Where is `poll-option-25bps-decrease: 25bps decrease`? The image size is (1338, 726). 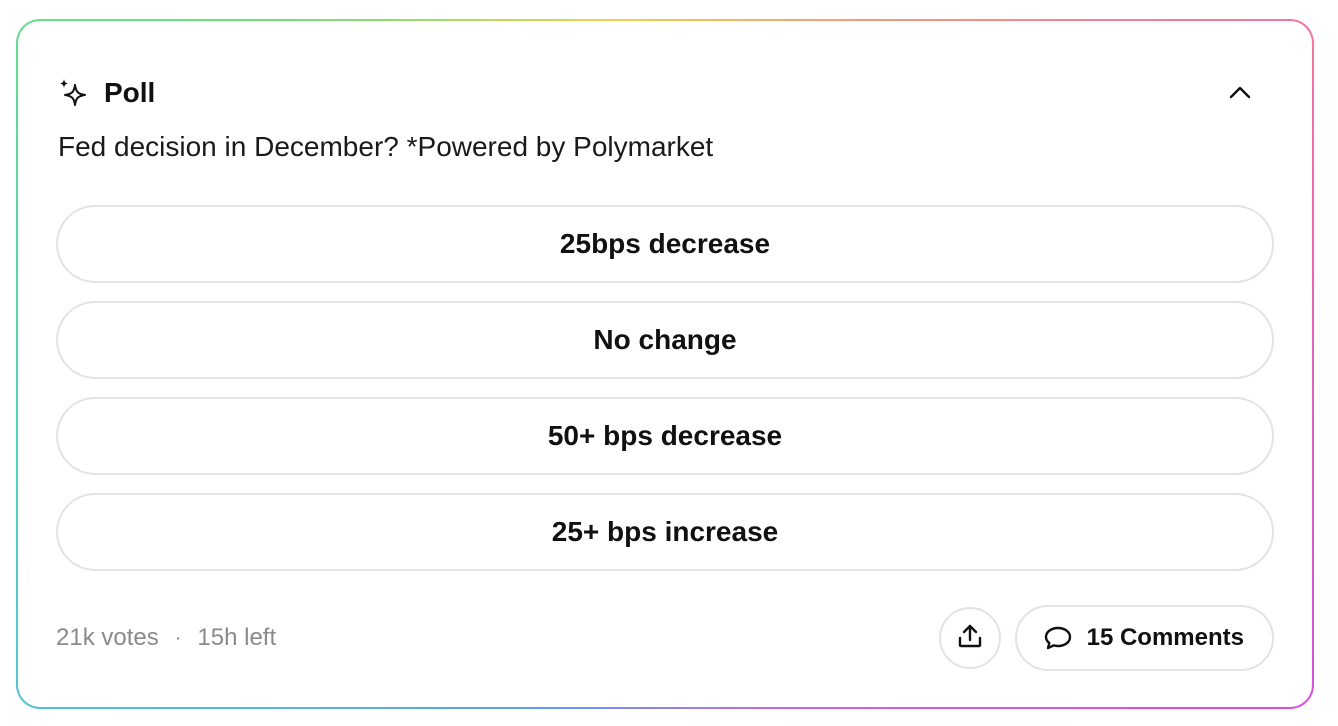
poll-option-25bps-decrease: 25bps decrease is located at coordinates (665, 244).